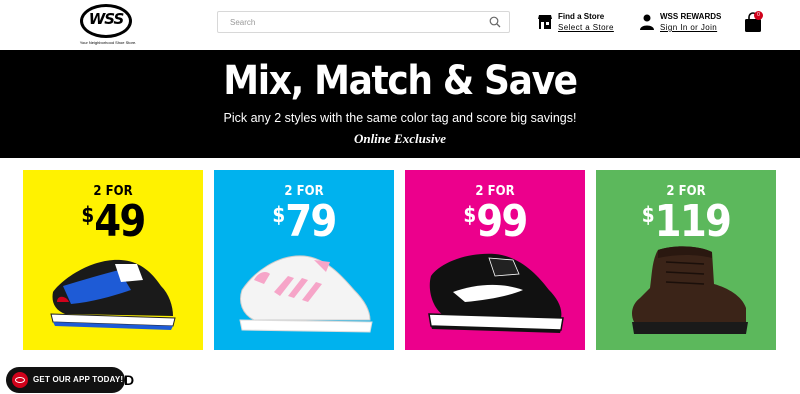 This screenshot has height=394, width=800. What do you see at coordinates (106, 19) in the screenshot?
I see `logo-text: WSS` at bounding box center [106, 19].